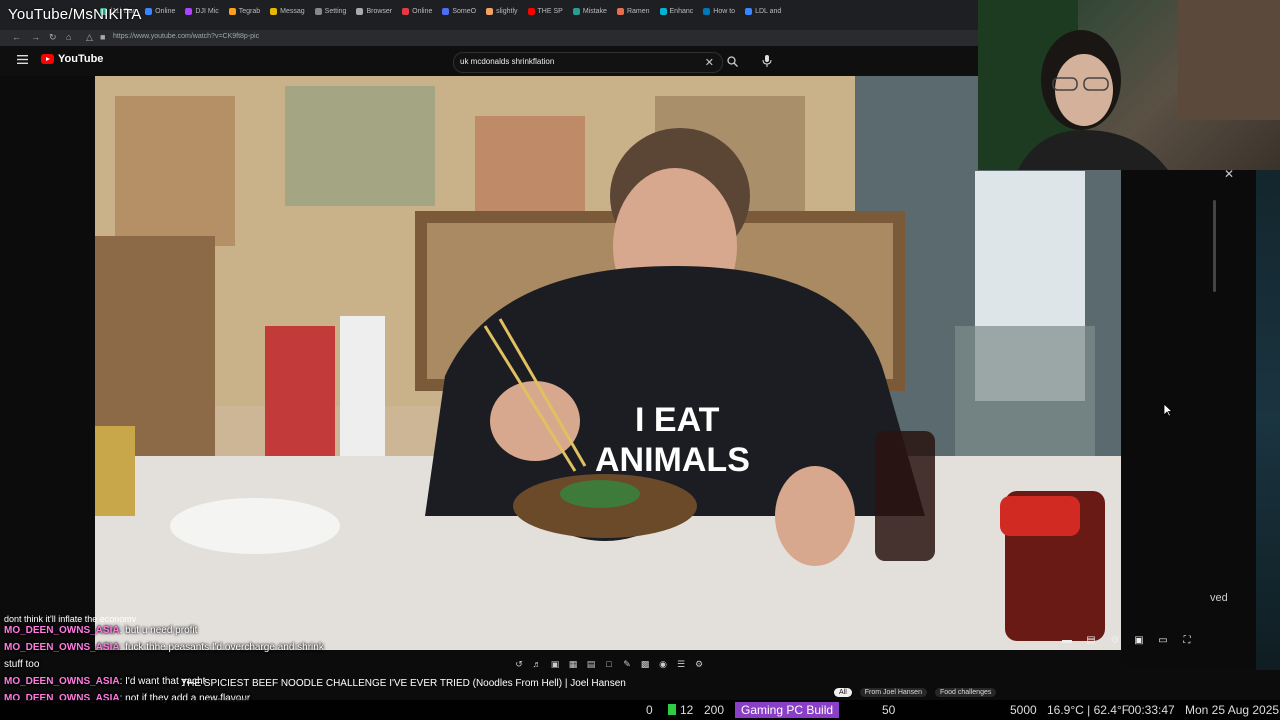 The height and width of the screenshot is (720, 1280). I want to click on shelf-background, so click(1229, 60).